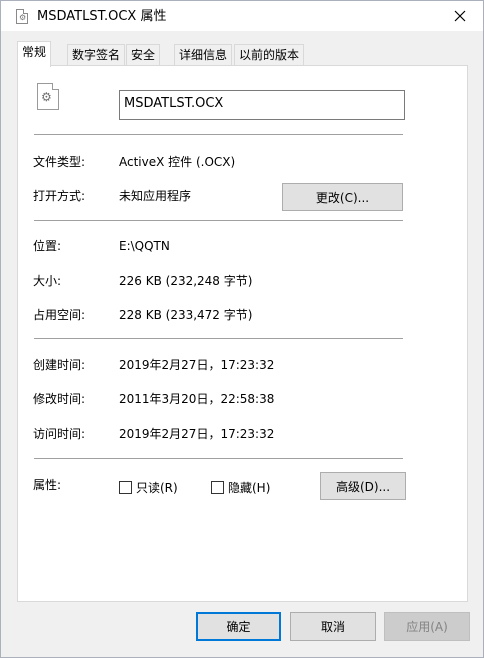  What do you see at coordinates (427, 626) in the screenshot?
I see `apply-button: 应用(A)` at bounding box center [427, 626].